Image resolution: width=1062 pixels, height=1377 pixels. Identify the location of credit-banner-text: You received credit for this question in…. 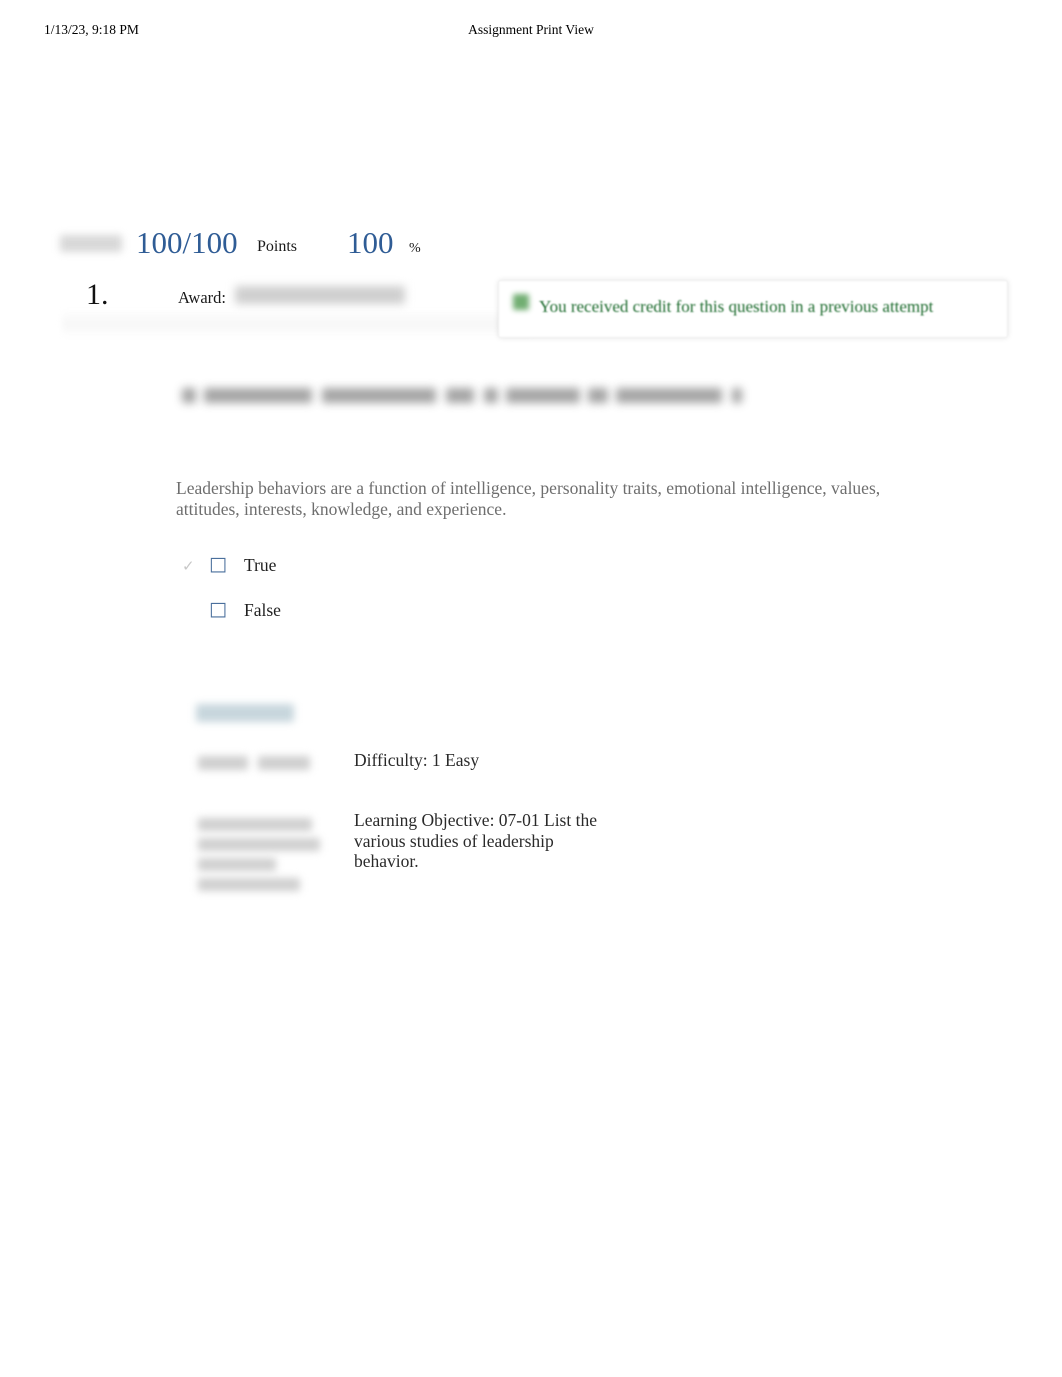
(736, 306).